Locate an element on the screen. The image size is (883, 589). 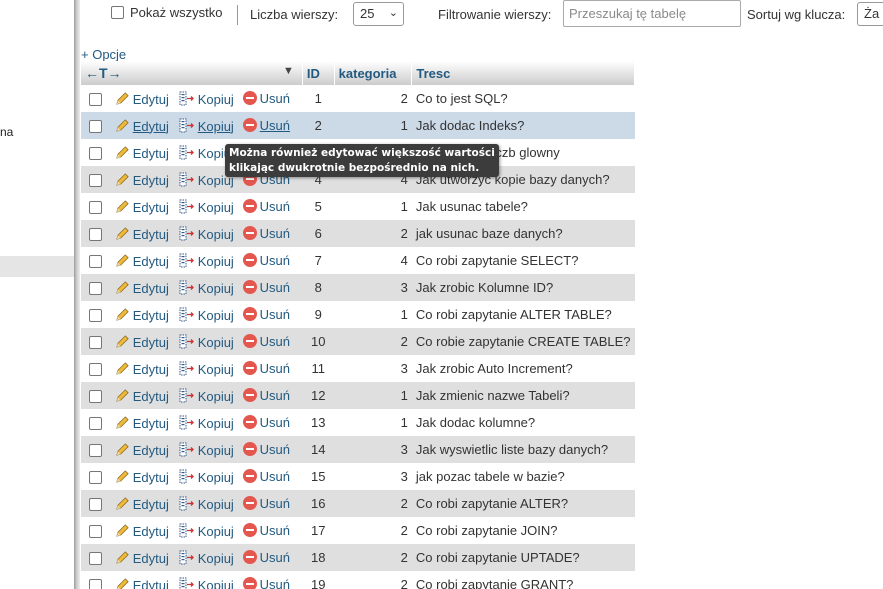
cell-tresc: Co robi zapytanie ALTER? is located at coordinates (523, 503).